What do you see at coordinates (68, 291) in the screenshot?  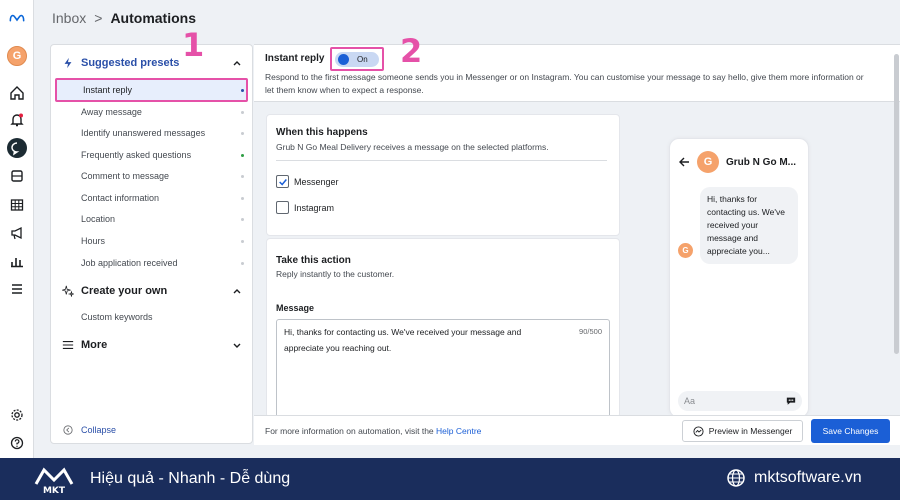 I see `sparkle-icon` at bounding box center [68, 291].